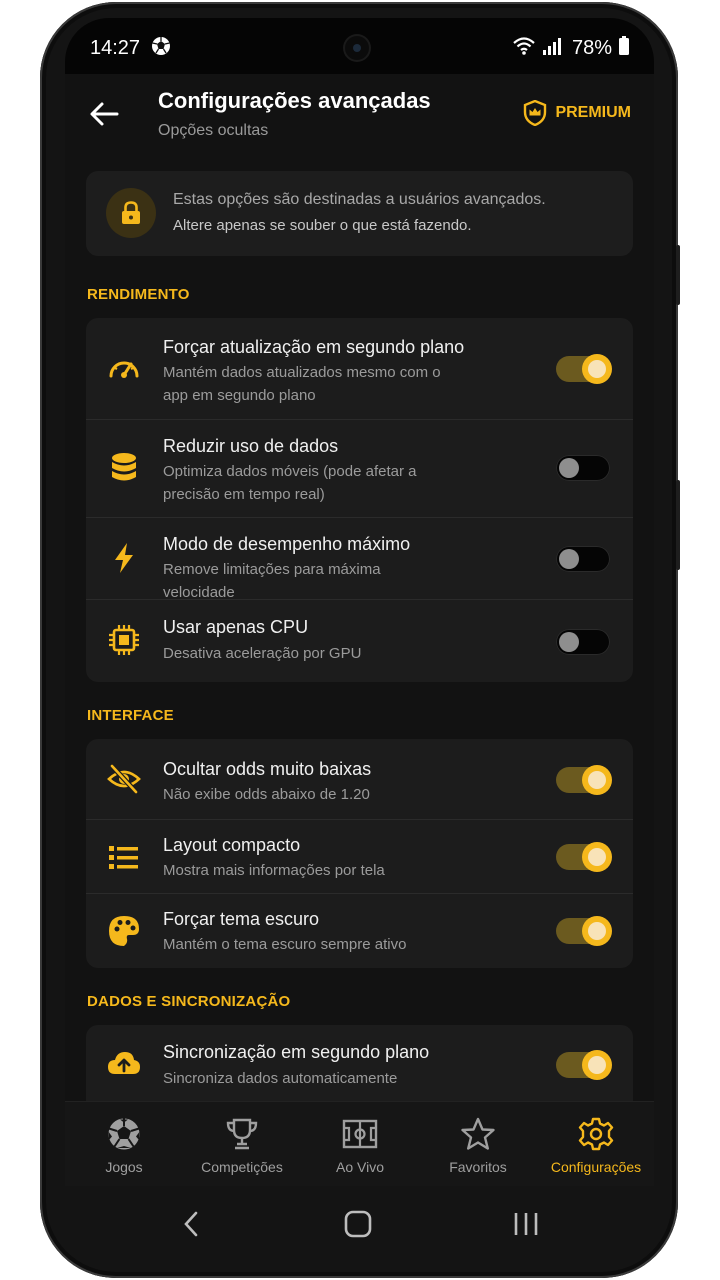 The height and width of the screenshot is (1280, 720). I want to click on page-subtitle: Opções ocultas, so click(213, 130).